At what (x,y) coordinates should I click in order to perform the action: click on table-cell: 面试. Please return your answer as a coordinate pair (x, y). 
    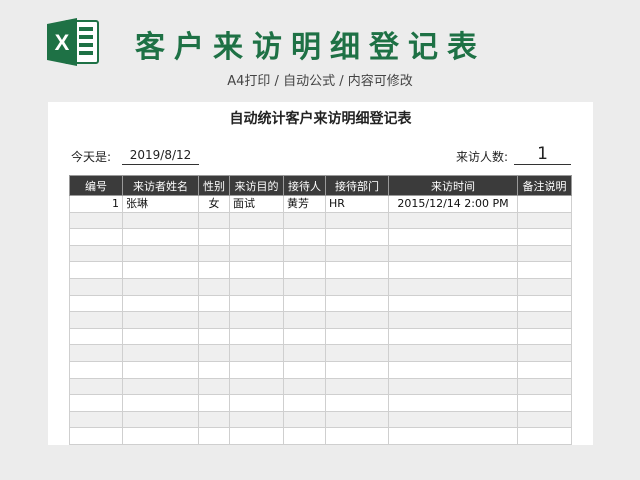
    Looking at the image, I should click on (256, 204).